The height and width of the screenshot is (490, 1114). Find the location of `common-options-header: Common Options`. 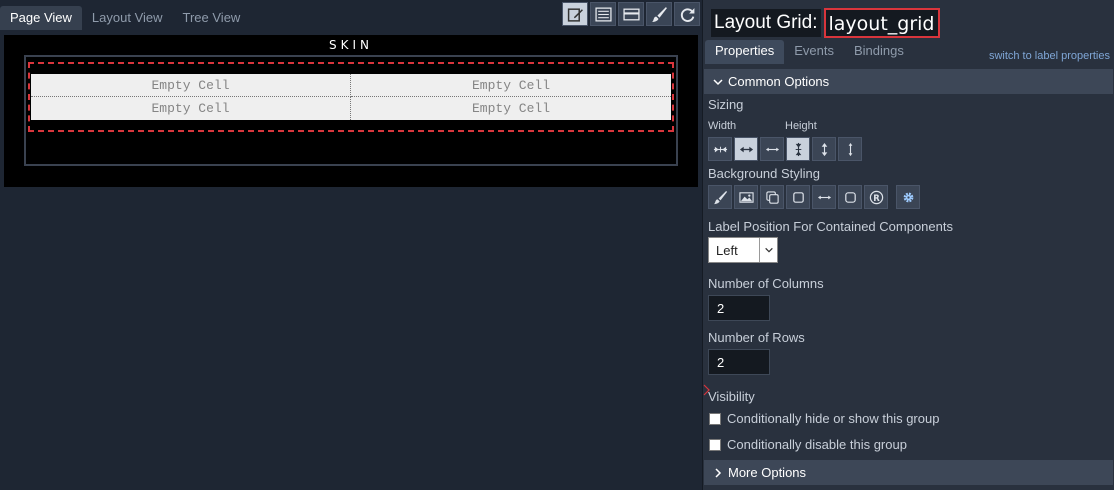

common-options-header: Common Options is located at coordinates (908, 81).